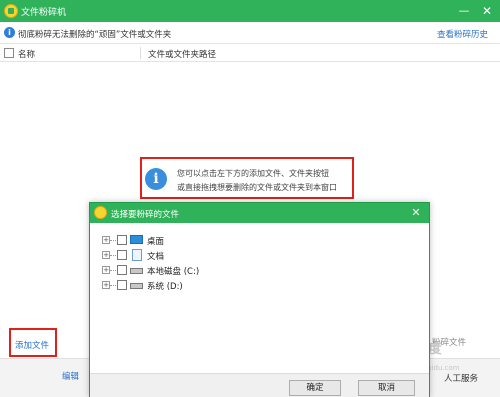 The image size is (500, 397). What do you see at coordinates (145, 215) in the screenshot?
I see `dialog-title: 选择要粉碎的文件` at bounding box center [145, 215].